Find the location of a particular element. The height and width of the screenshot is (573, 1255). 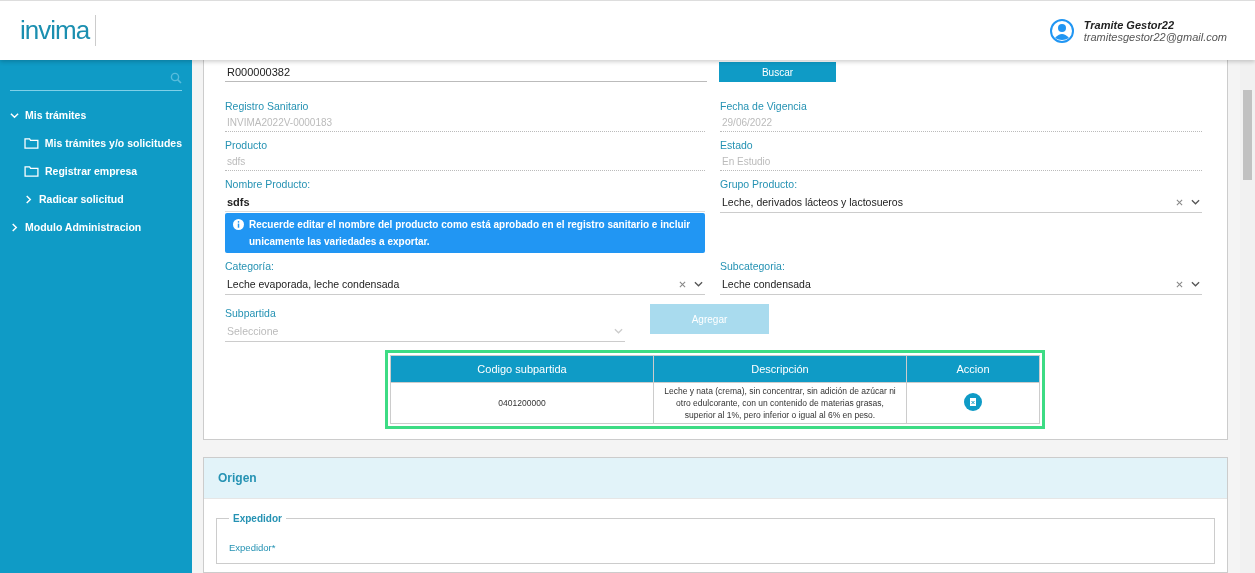

field-label: Producto is located at coordinates (247, 145).